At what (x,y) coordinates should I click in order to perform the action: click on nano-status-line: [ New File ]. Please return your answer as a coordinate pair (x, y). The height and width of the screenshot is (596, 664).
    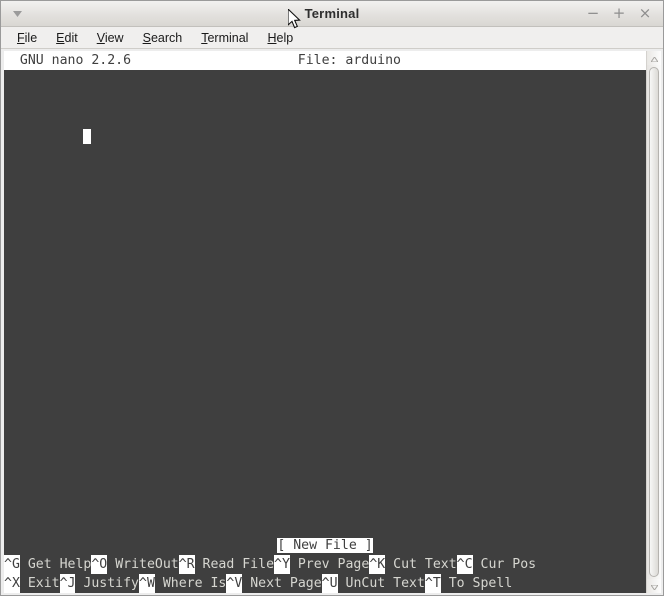
    Looking at the image, I should click on (325, 545).